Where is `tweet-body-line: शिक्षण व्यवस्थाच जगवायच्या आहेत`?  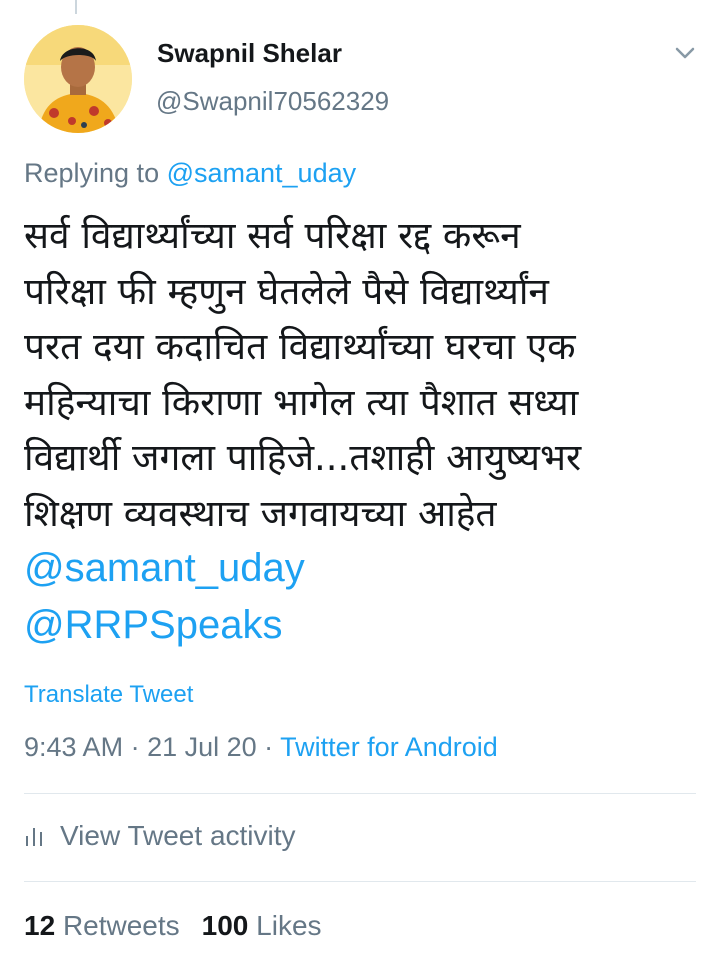 tweet-body-line: शिक्षण व्यवस्थाच जगवायच्या आहेत is located at coordinates (260, 513).